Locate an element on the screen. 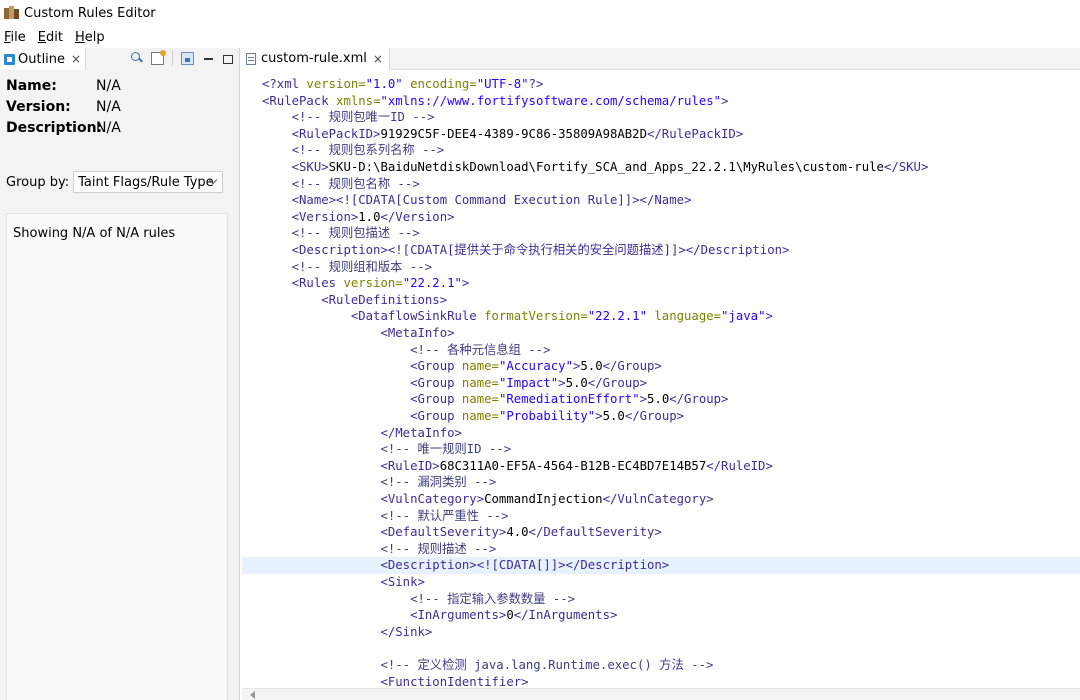 The height and width of the screenshot is (700, 1080). menu-file: File is located at coordinates (15, 37).